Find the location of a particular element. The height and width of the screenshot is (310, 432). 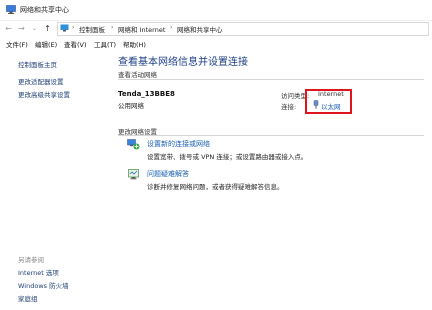

up-arrow-icon: ↑ is located at coordinates (47, 28).